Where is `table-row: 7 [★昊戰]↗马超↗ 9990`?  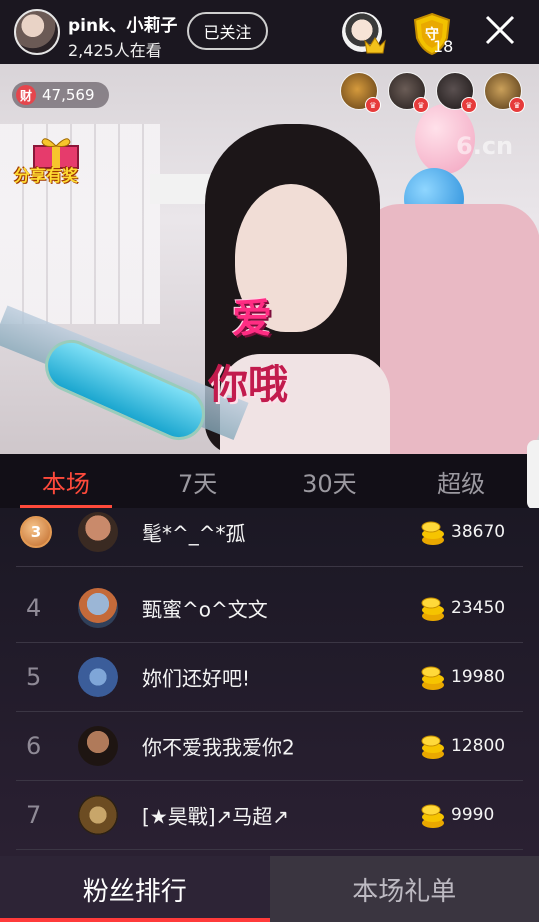
table-row: 7 [★昊戰]↗马超↗ 9990 is located at coordinates (269, 815).